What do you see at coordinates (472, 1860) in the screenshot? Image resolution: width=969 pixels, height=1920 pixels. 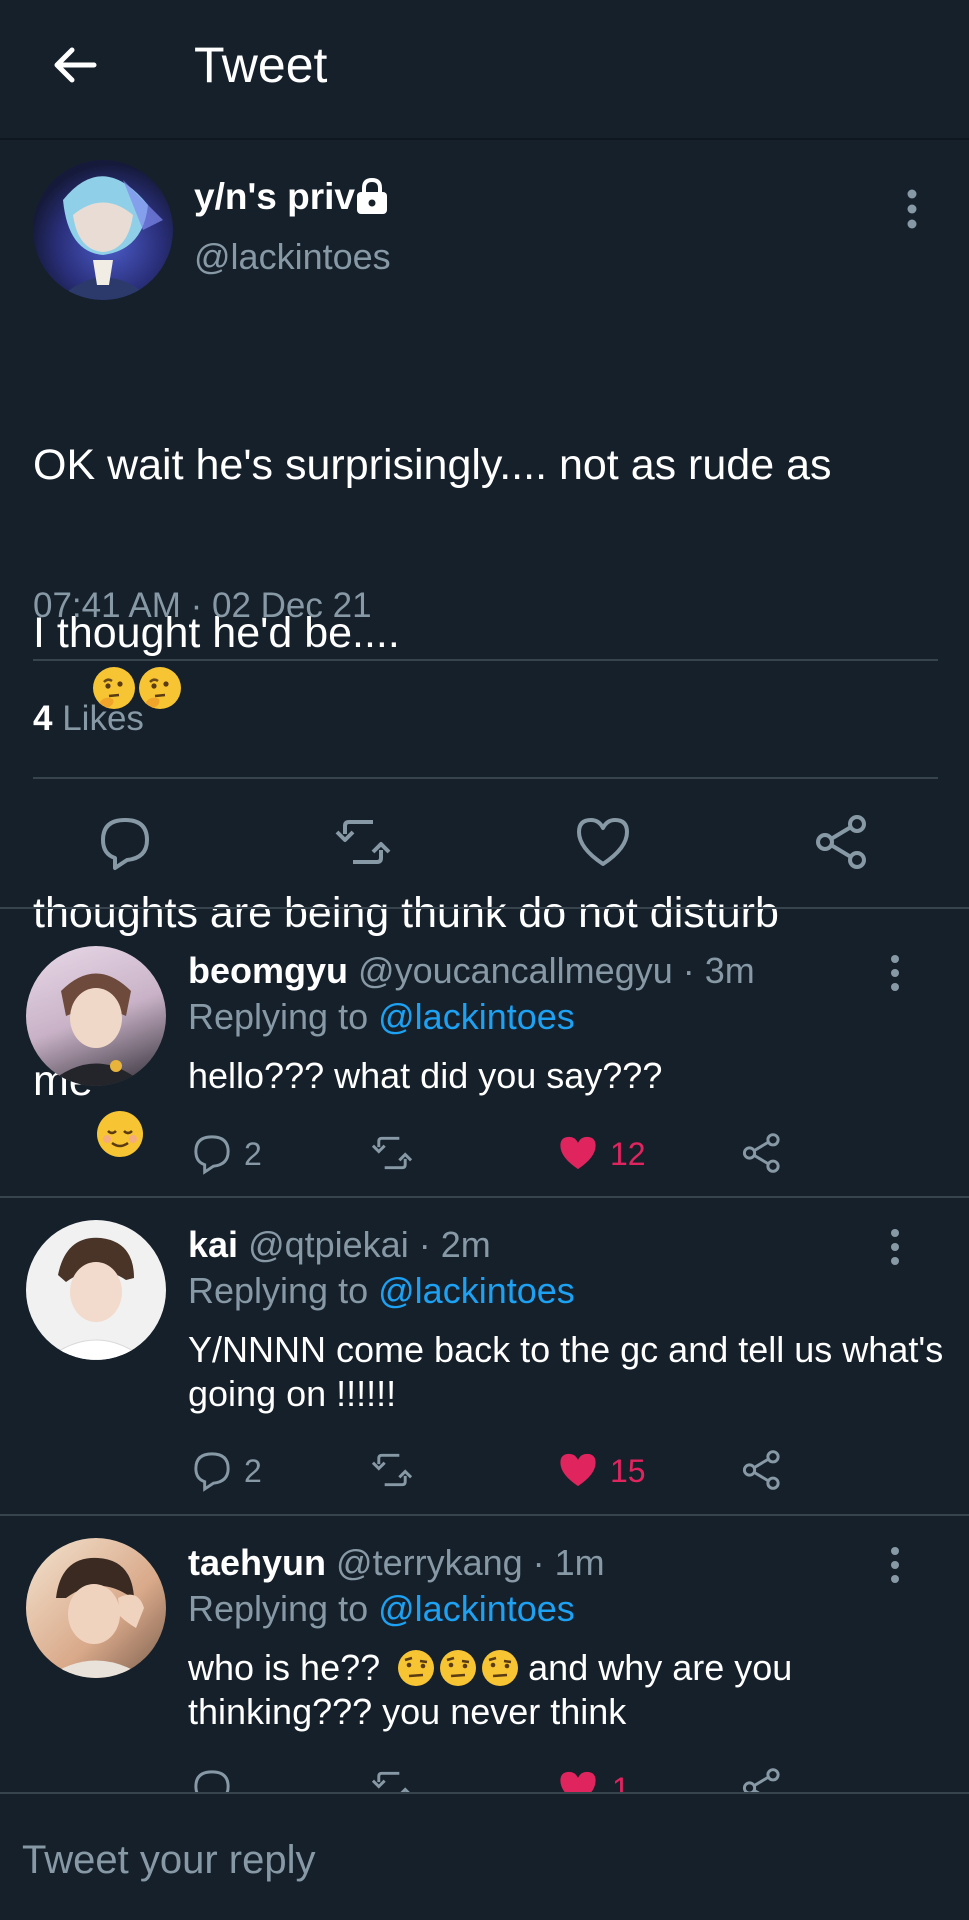 I see `reply-input` at bounding box center [472, 1860].